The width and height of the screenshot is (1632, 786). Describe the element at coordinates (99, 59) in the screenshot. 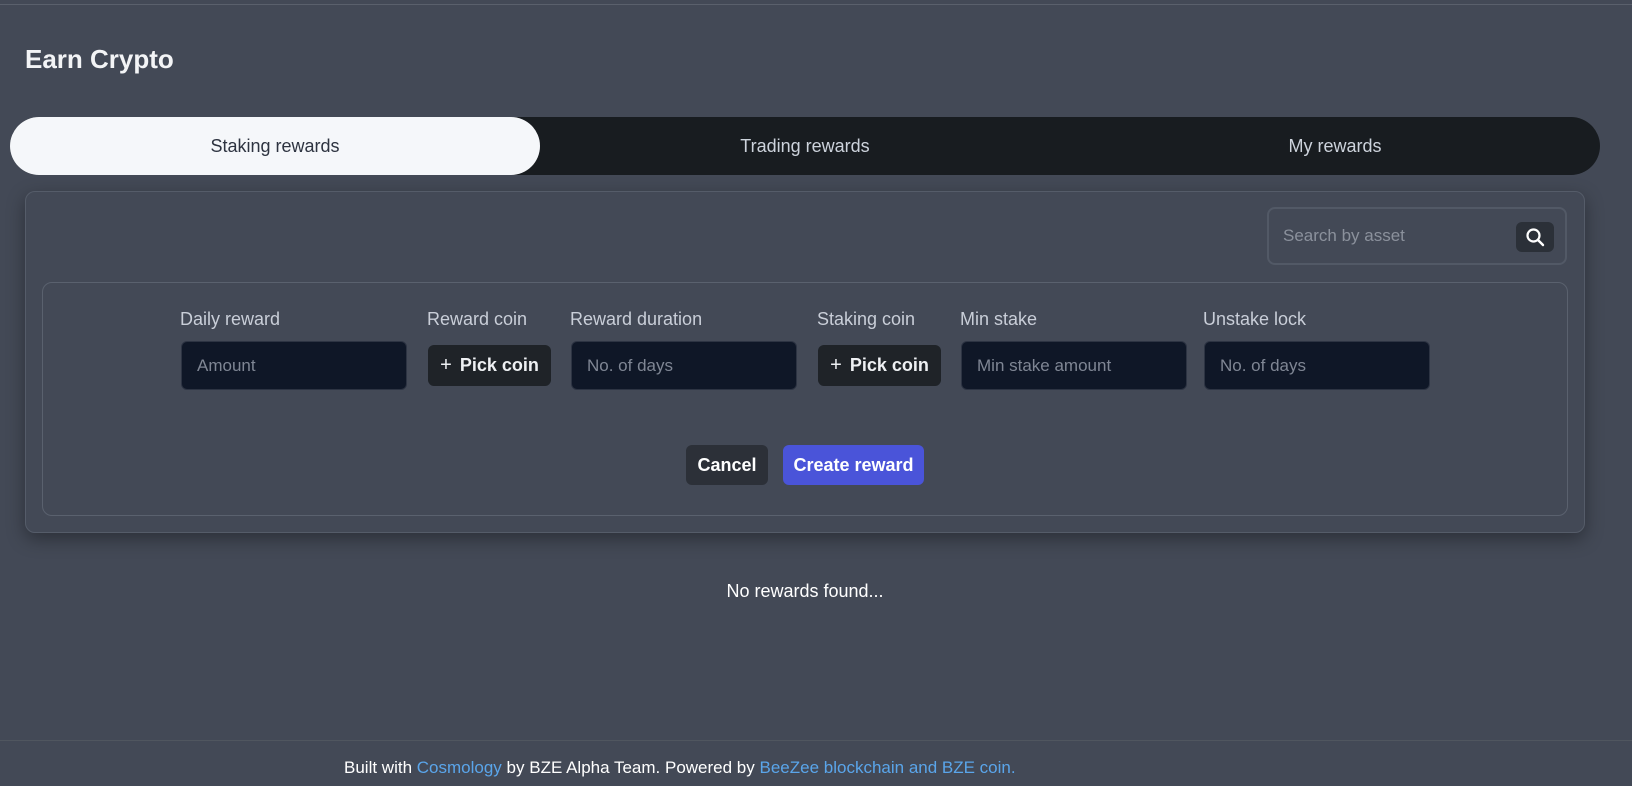

I see `page-title: Earn Crypto` at that location.